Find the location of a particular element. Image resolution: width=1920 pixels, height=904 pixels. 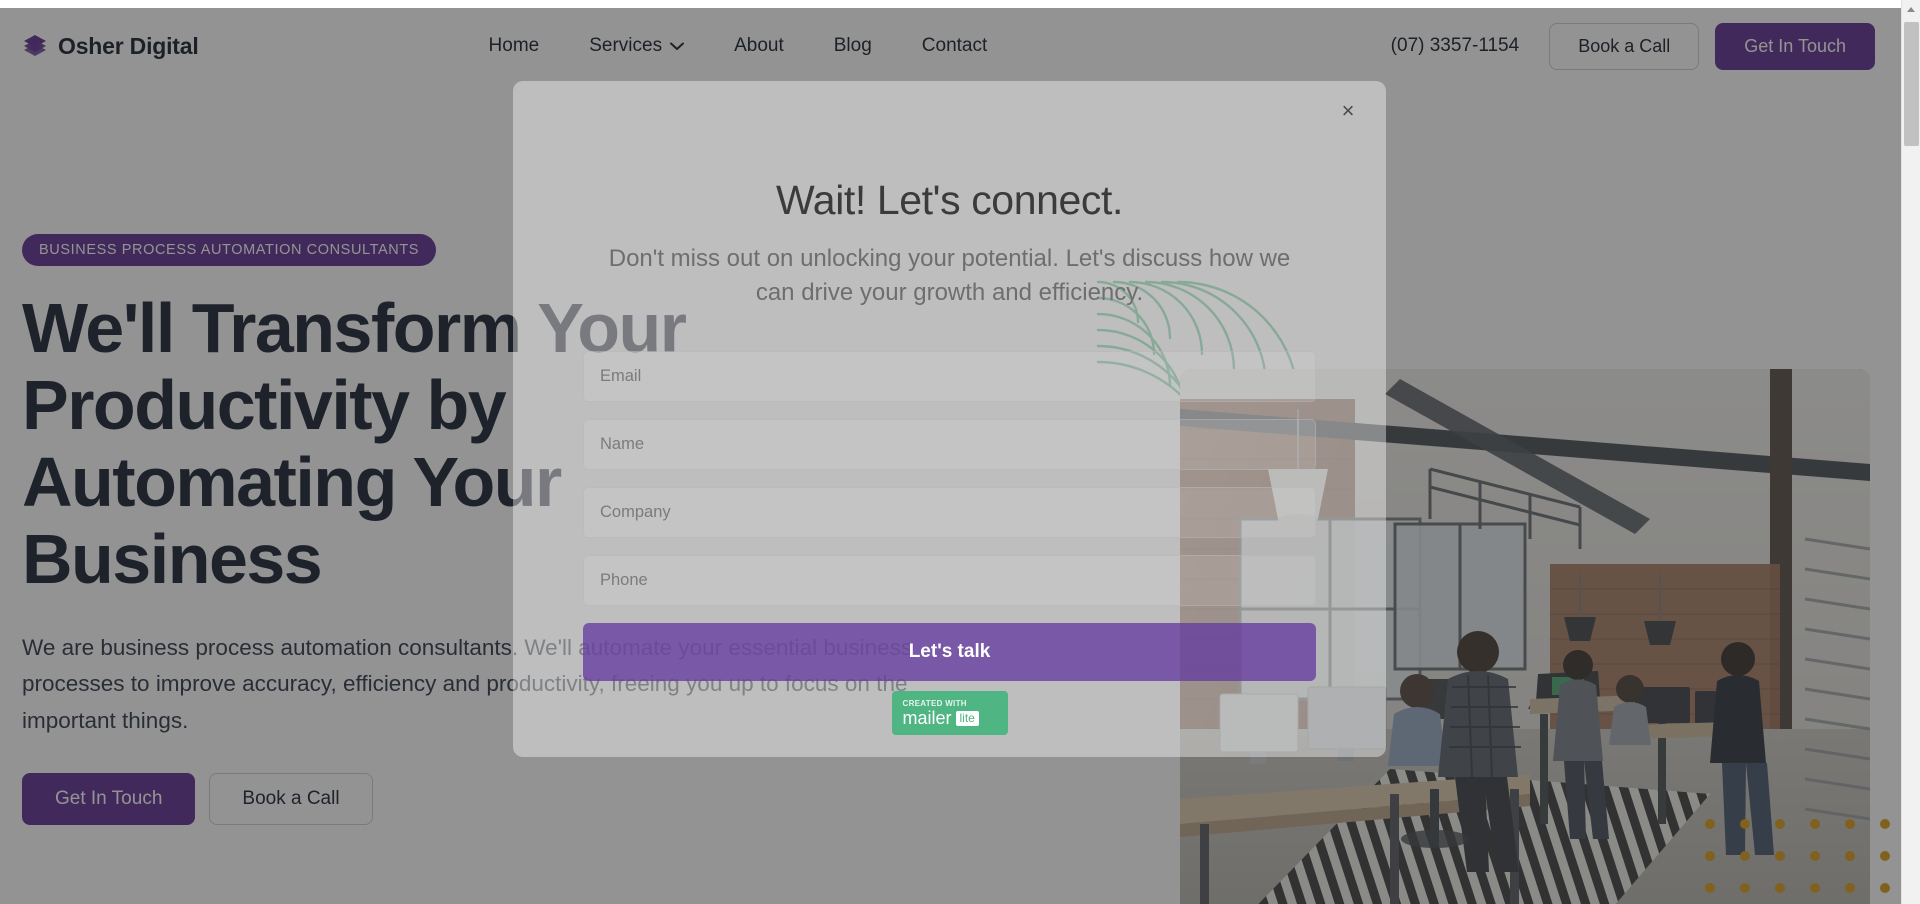

viewport-top-strip is located at coordinates (950, 4).